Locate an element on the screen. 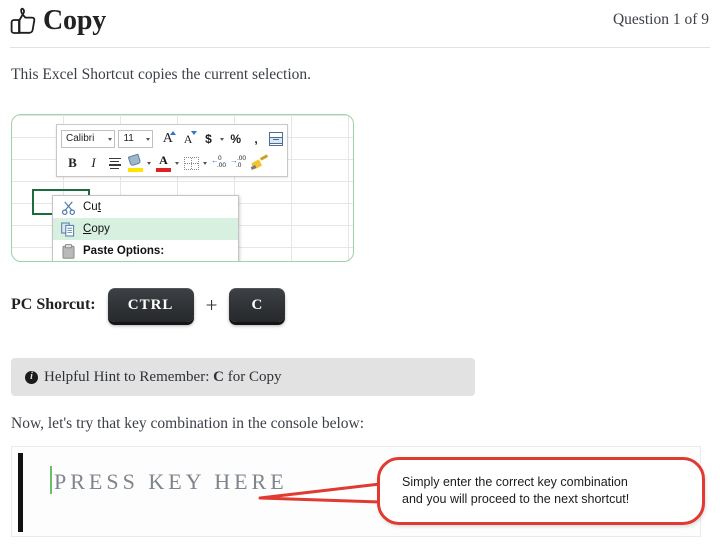  hint-prefix: Helpful Hint to Remember: is located at coordinates (129, 376).